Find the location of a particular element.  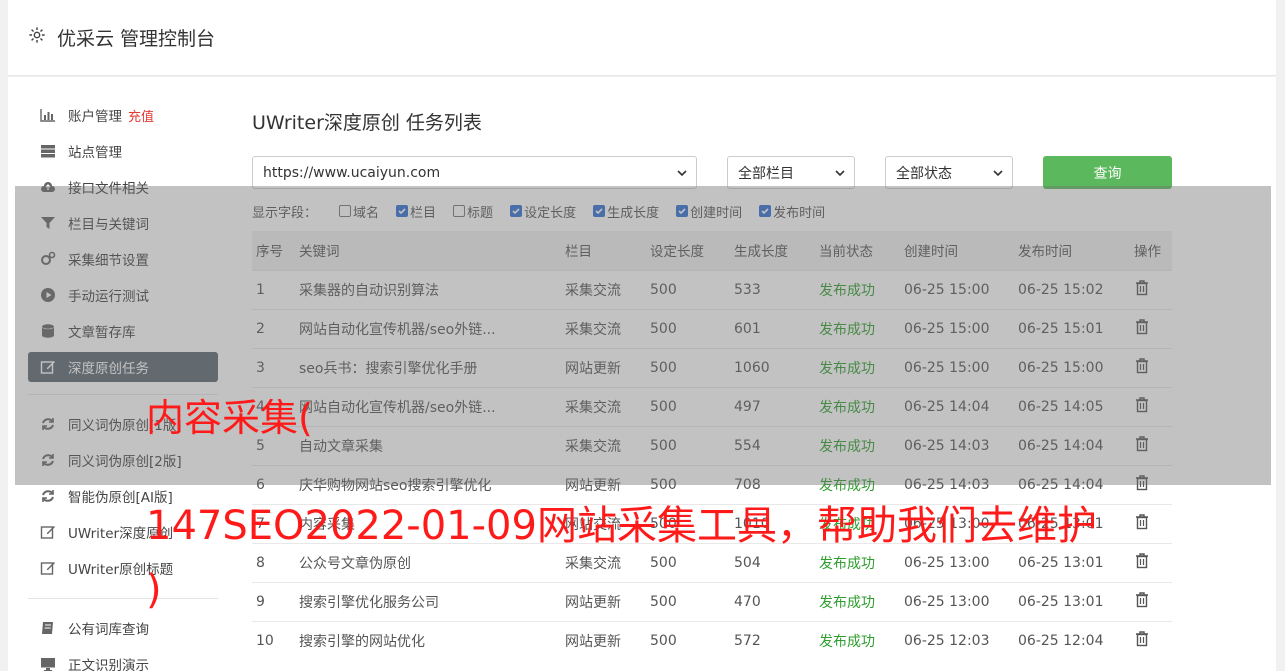

sidebar-item-text-recognition: 正文识别演示 is located at coordinates (123, 658).